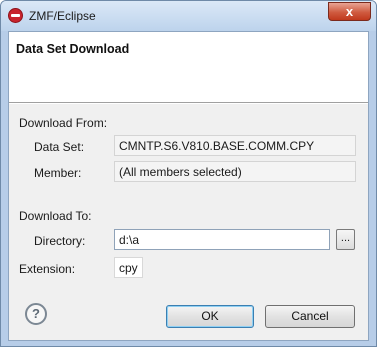 This screenshot has width=377, height=347. What do you see at coordinates (188, 16) in the screenshot?
I see `title-bar: ZMF/Eclipse x` at bounding box center [188, 16].